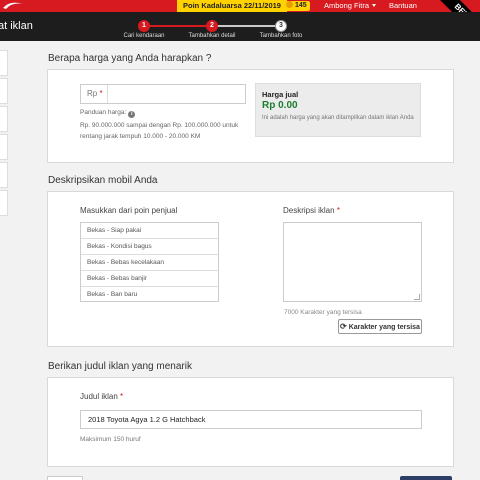 Image resolution: width=480 pixels, height=480 pixels. What do you see at coordinates (280, 105) in the screenshot?
I see `selling-price-value: Rp 0.00` at bounding box center [280, 105].